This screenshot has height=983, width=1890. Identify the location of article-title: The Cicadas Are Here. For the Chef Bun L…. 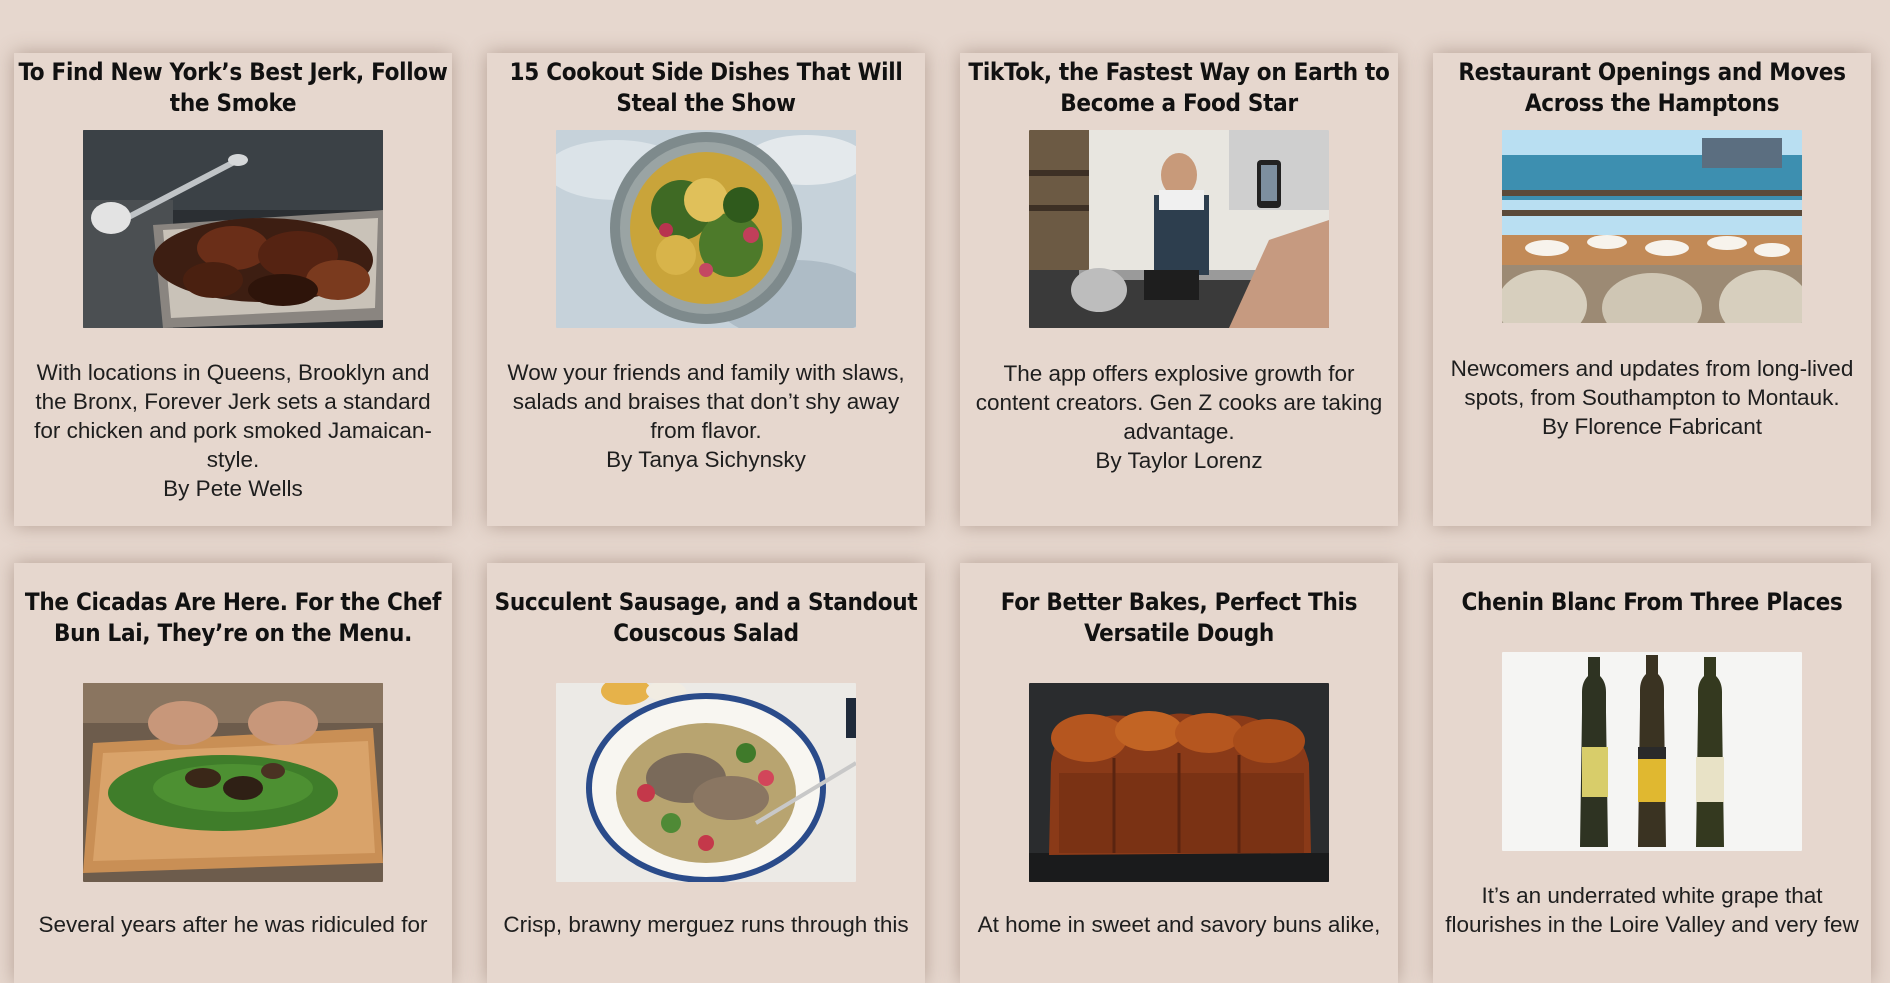
(233, 618).